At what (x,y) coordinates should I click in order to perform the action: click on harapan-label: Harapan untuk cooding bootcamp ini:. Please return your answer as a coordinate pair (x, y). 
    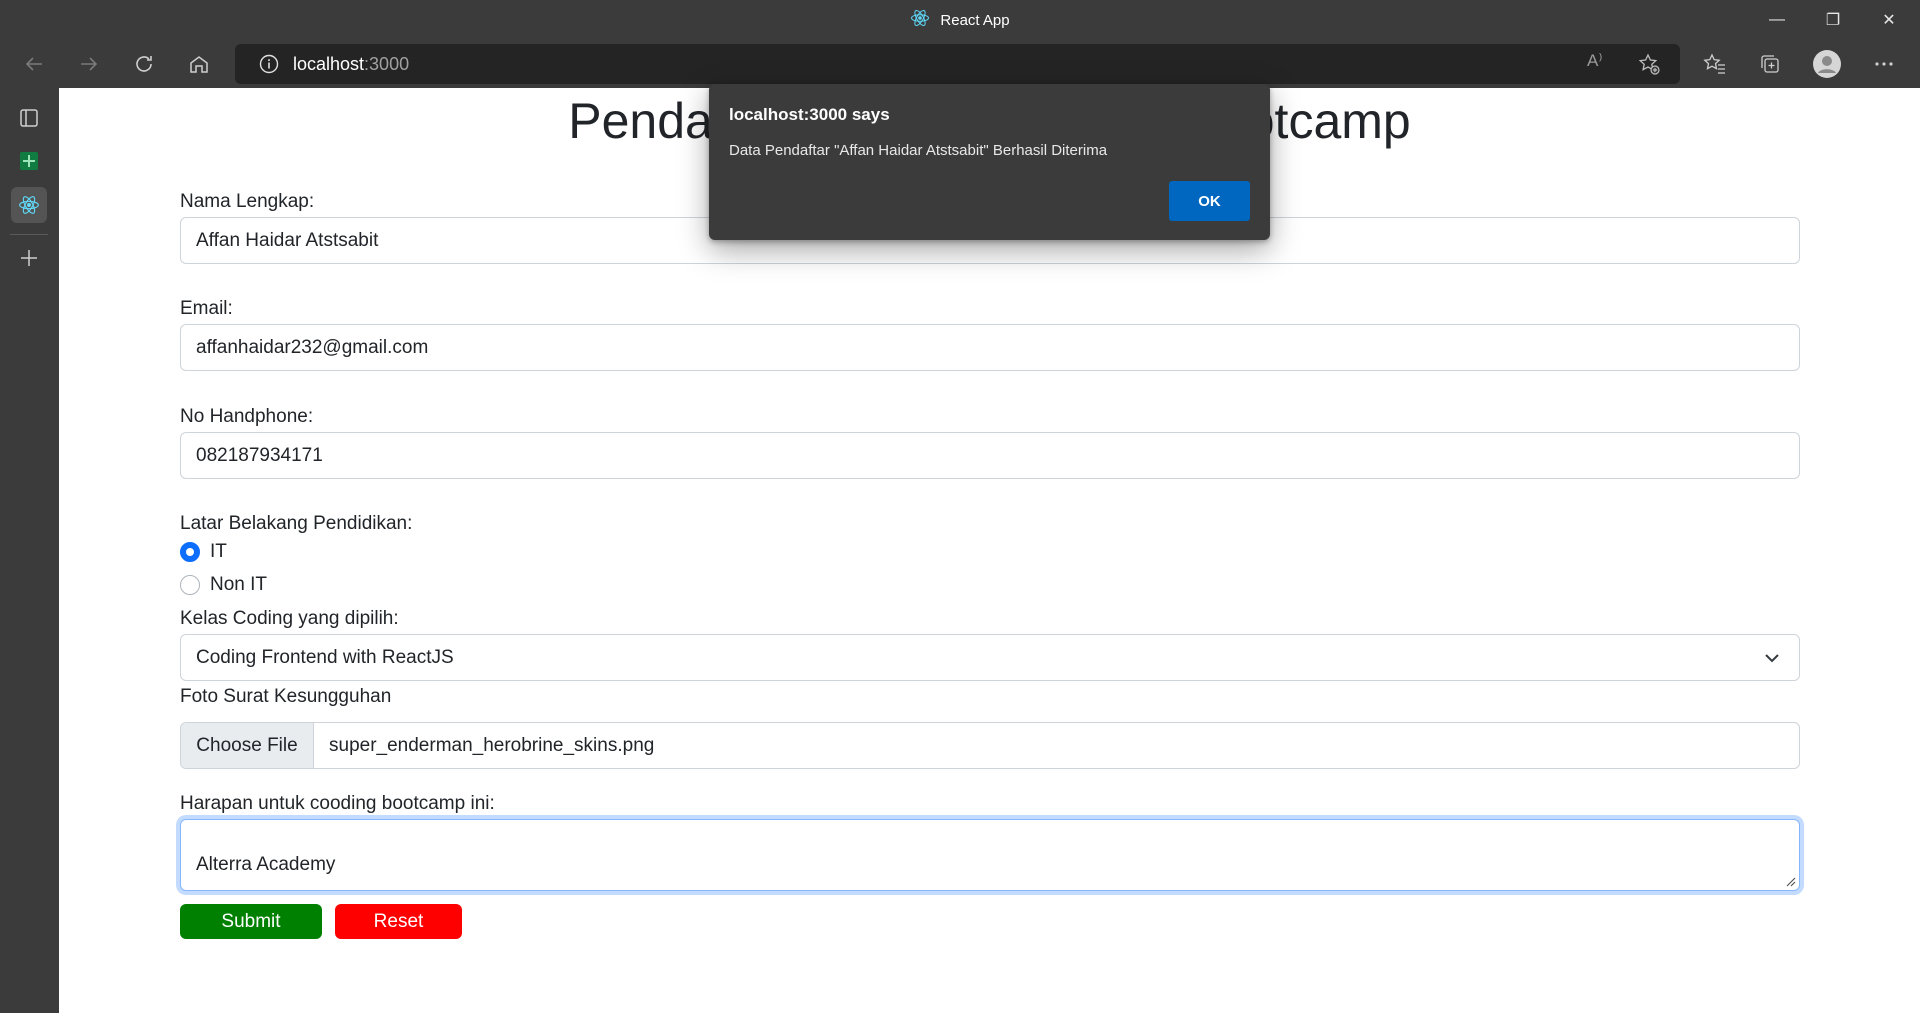
    Looking at the image, I should click on (337, 803).